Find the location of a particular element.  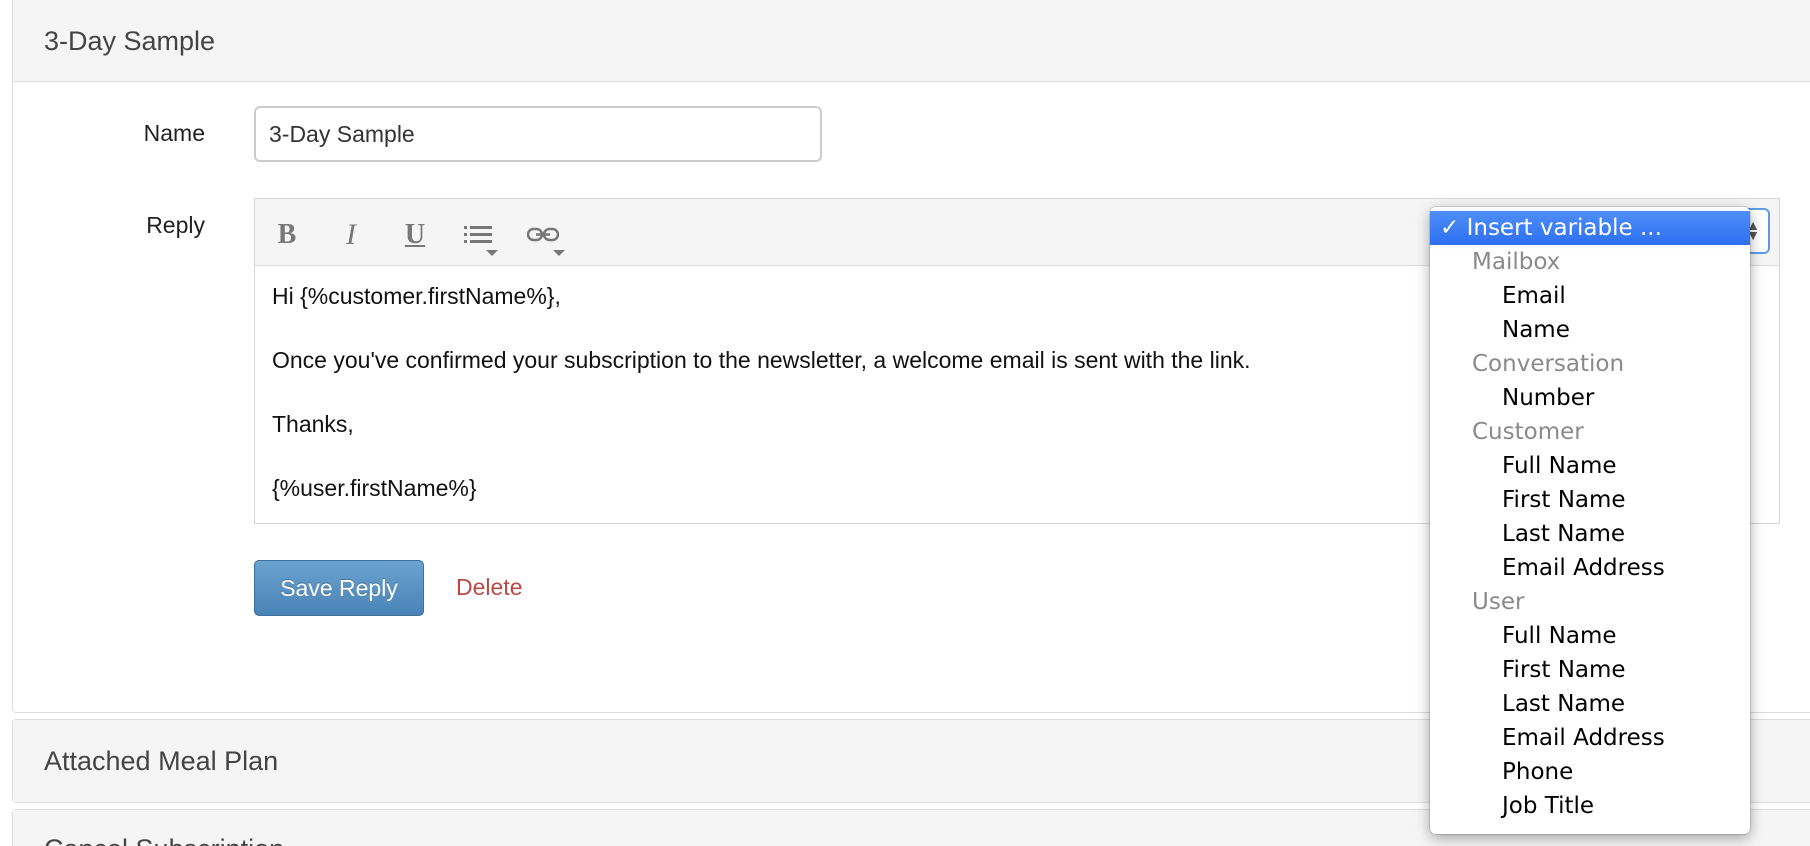

underline-button: U is located at coordinates (415, 235).